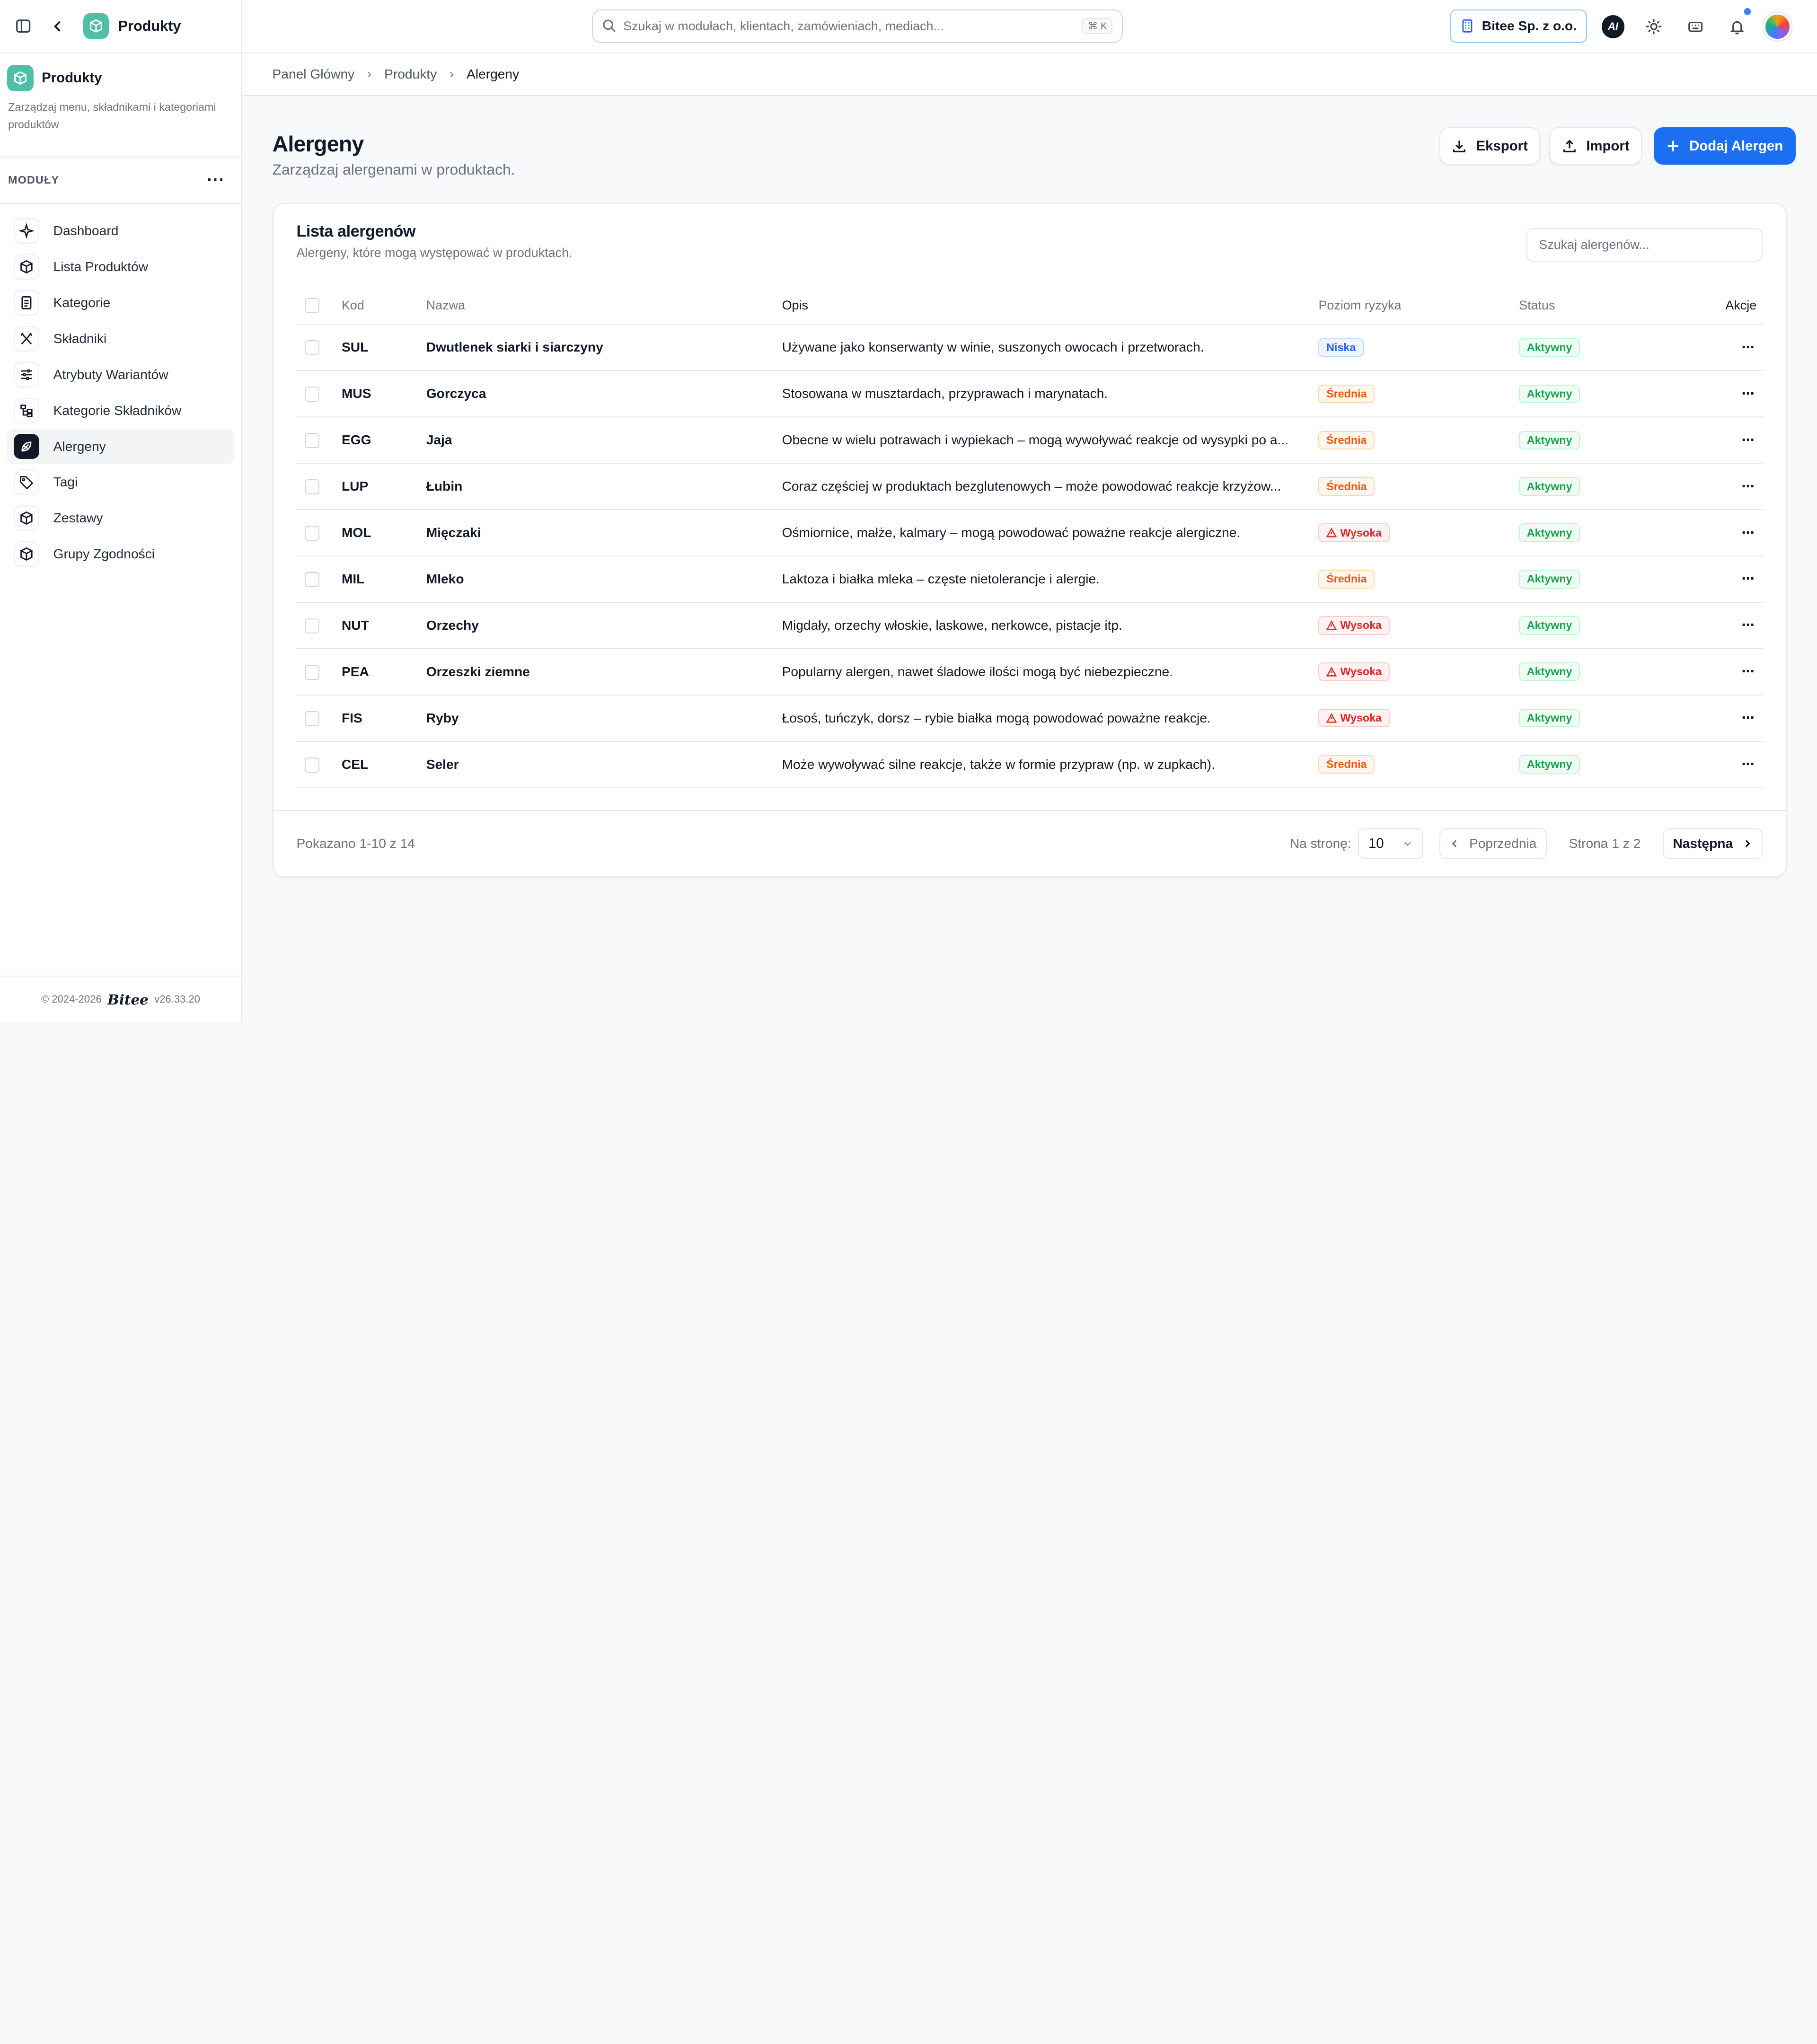 This screenshot has height=2044, width=1817. What do you see at coordinates (1468, 26) in the screenshot?
I see `building-icon` at bounding box center [1468, 26].